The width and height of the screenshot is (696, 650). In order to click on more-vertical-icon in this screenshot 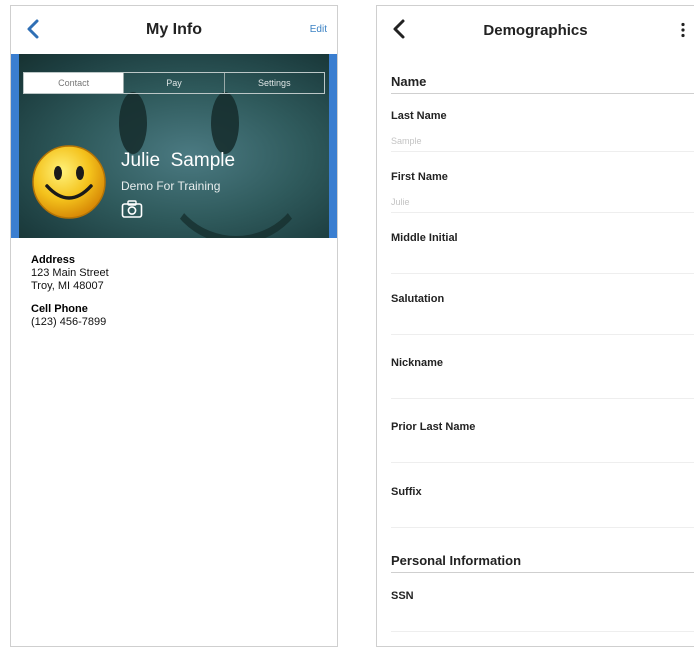, I will do `click(683, 30)`.